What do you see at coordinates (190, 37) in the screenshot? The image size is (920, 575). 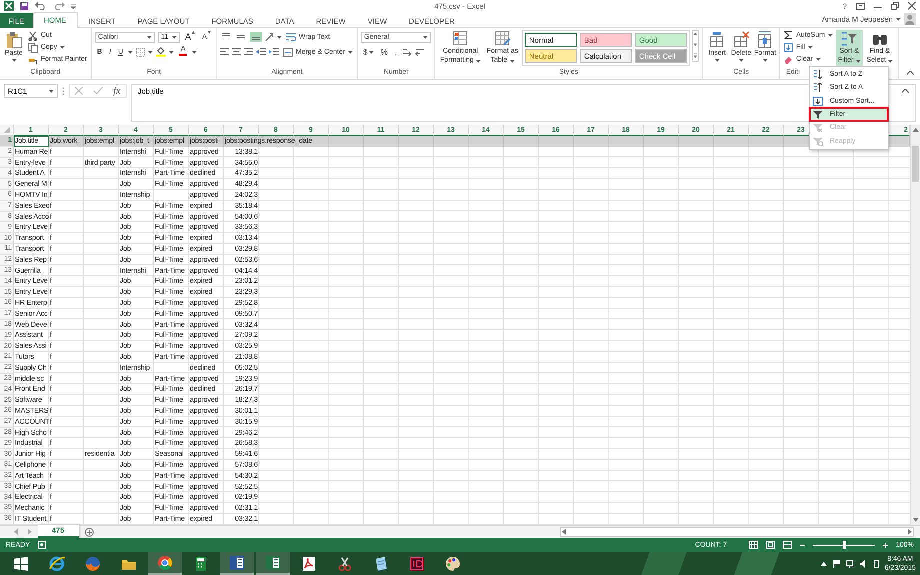 I see `grow-font-button: A` at bounding box center [190, 37].